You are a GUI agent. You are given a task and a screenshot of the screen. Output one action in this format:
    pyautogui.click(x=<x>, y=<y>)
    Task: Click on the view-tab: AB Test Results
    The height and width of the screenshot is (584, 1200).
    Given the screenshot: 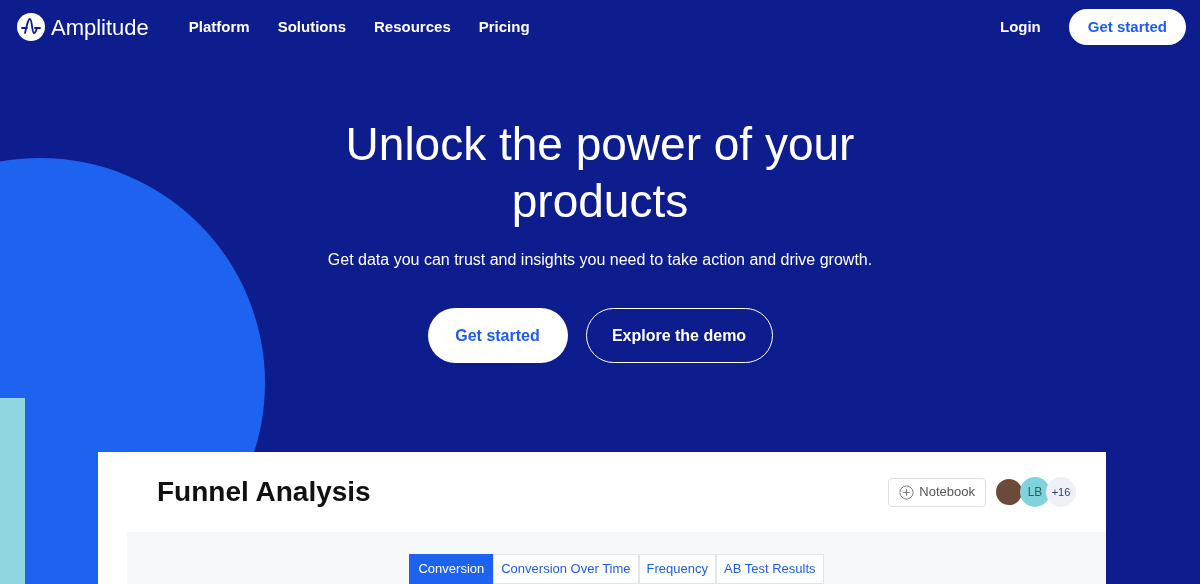 What is the action you would take?
    pyautogui.click(x=770, y=569)
    